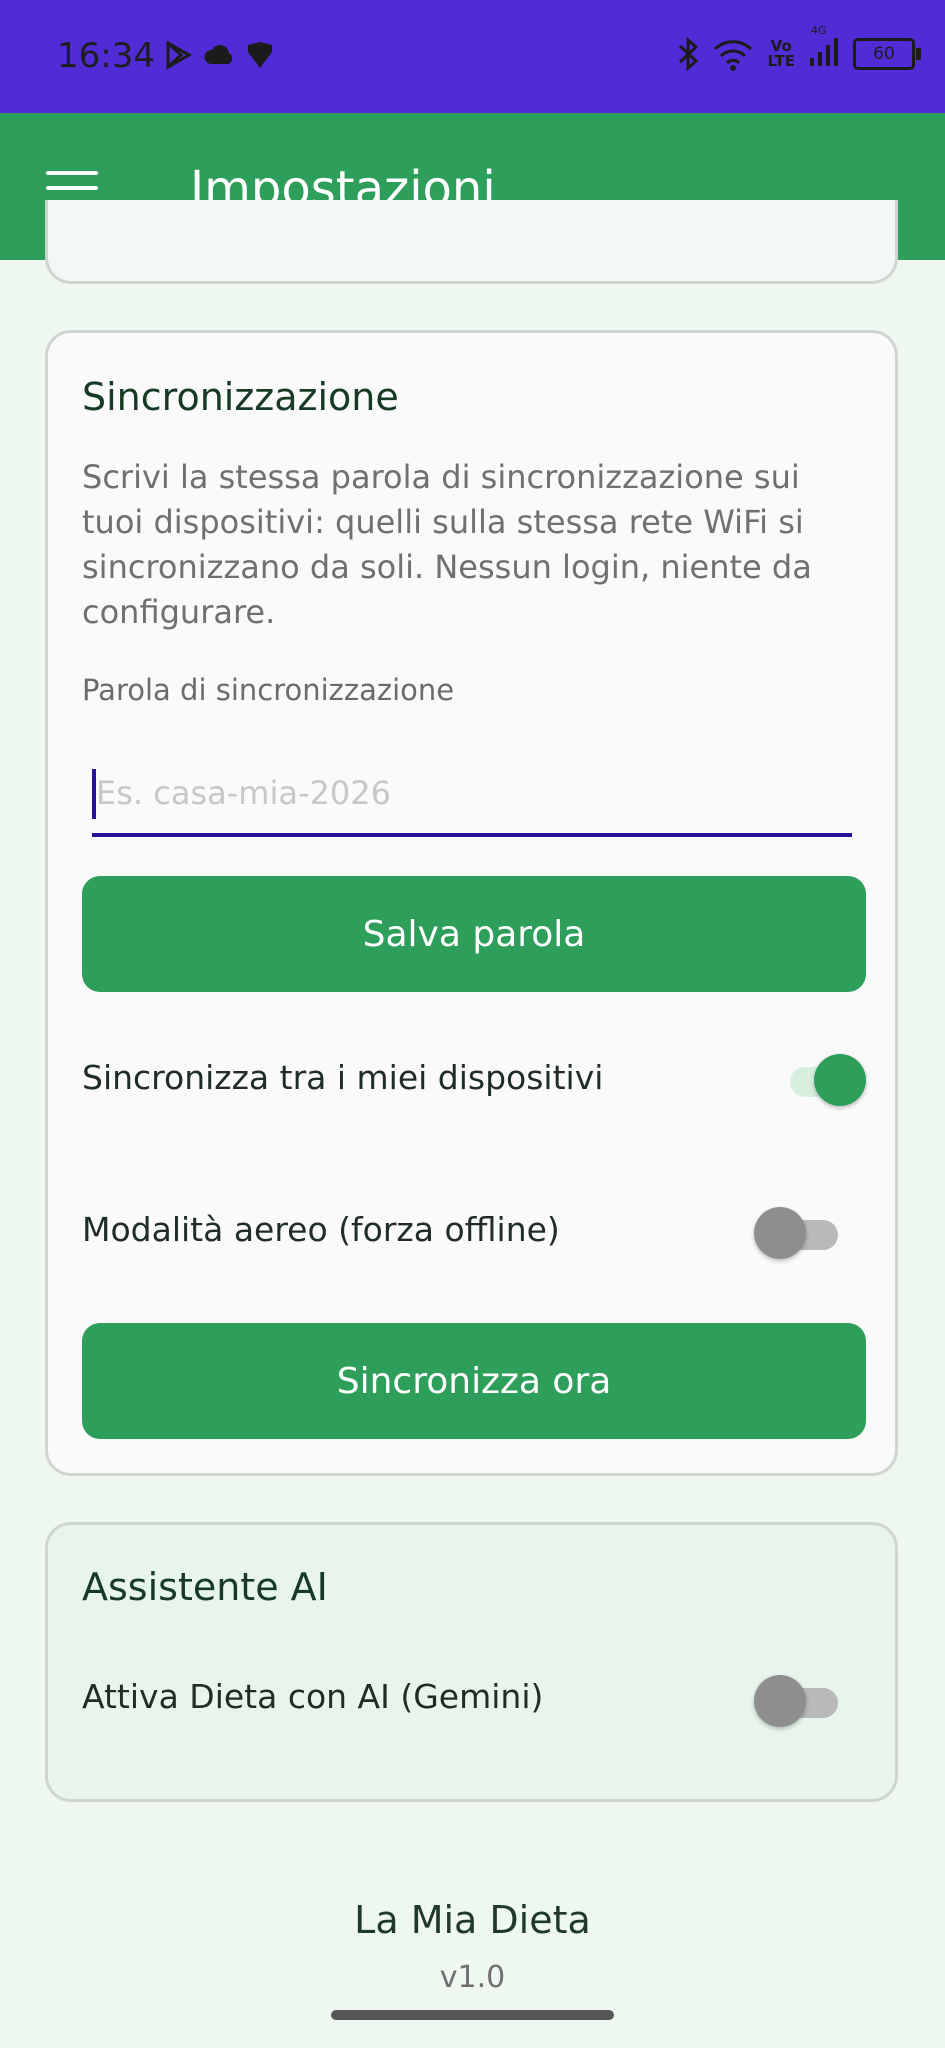 This screenshot has width=945, height=2048. What do you see at coordinates (260, 55) in the screenshot?
I see `app-icon` at bounding box center [260, 55].